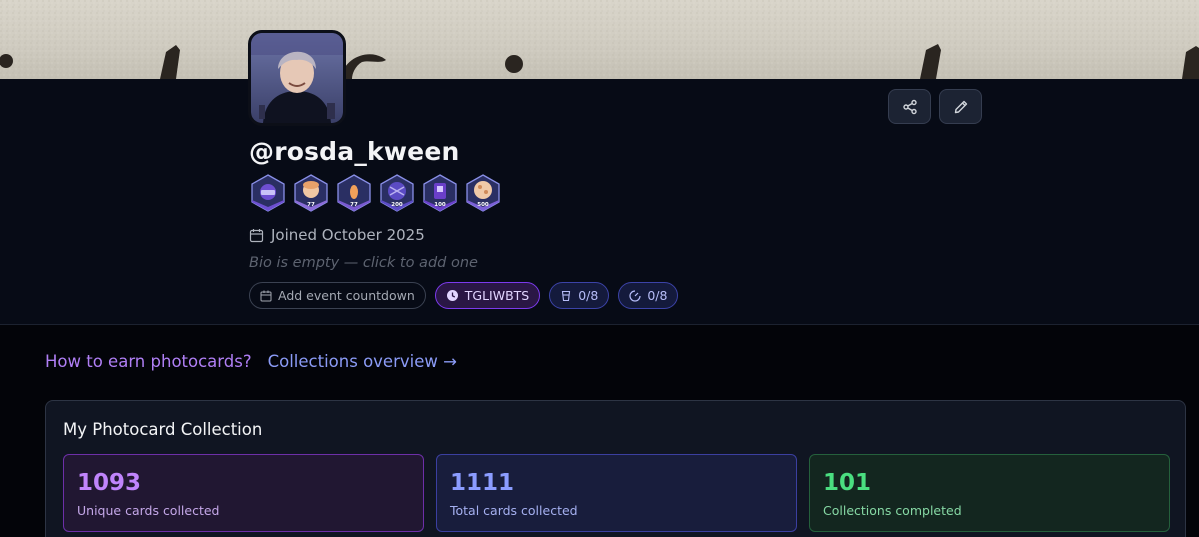  Describe the element at coordinates (148, 510) in the screenshot. I see `stat-label: Unique cards collected` at that location.